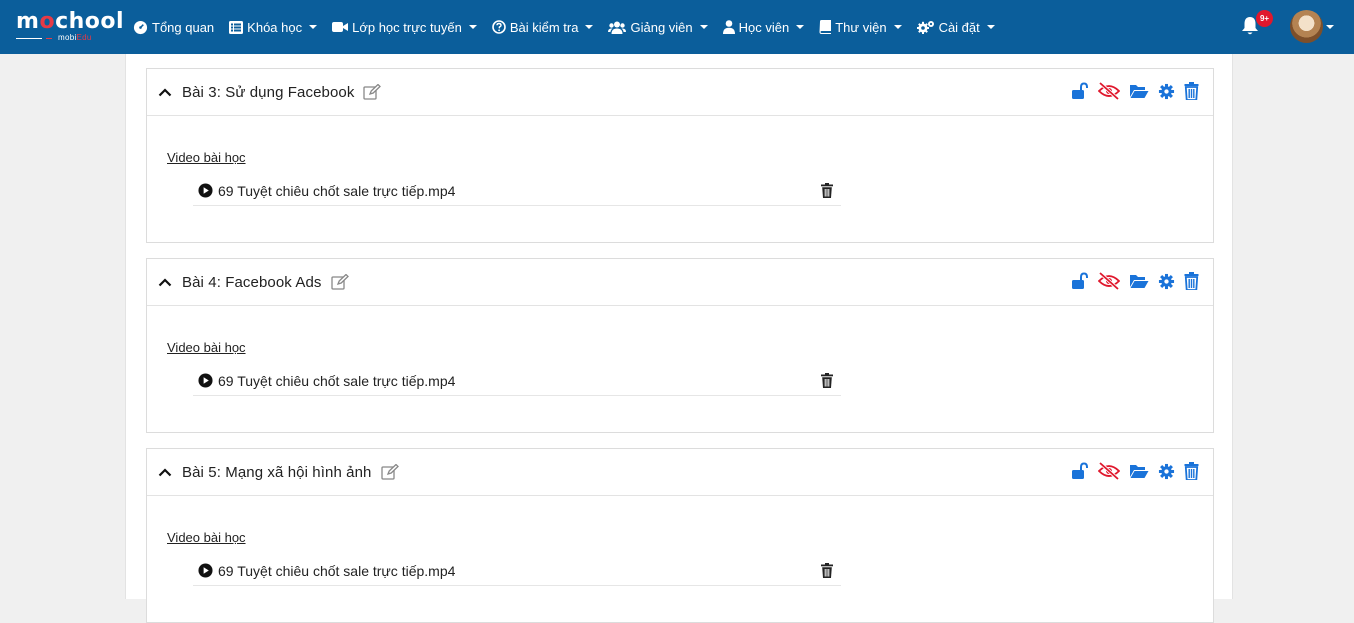  Describe the element at coordinates (140, 27) in the screenshot. I see `dashboard-icon` at that location.